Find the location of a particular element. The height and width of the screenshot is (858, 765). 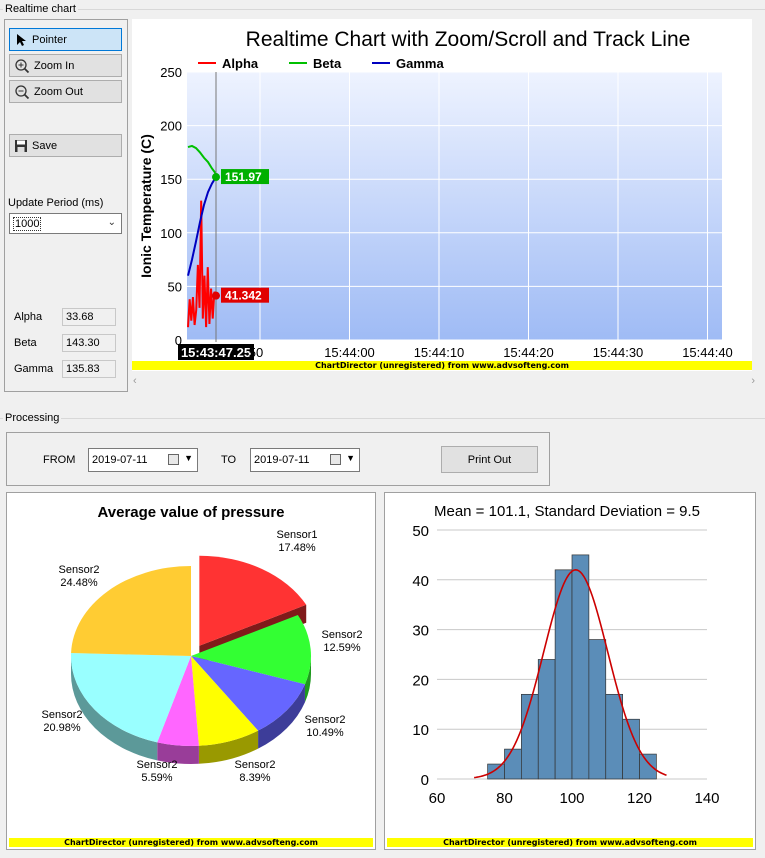

y-tick-label: 150 is located at coordinates (171, 179).